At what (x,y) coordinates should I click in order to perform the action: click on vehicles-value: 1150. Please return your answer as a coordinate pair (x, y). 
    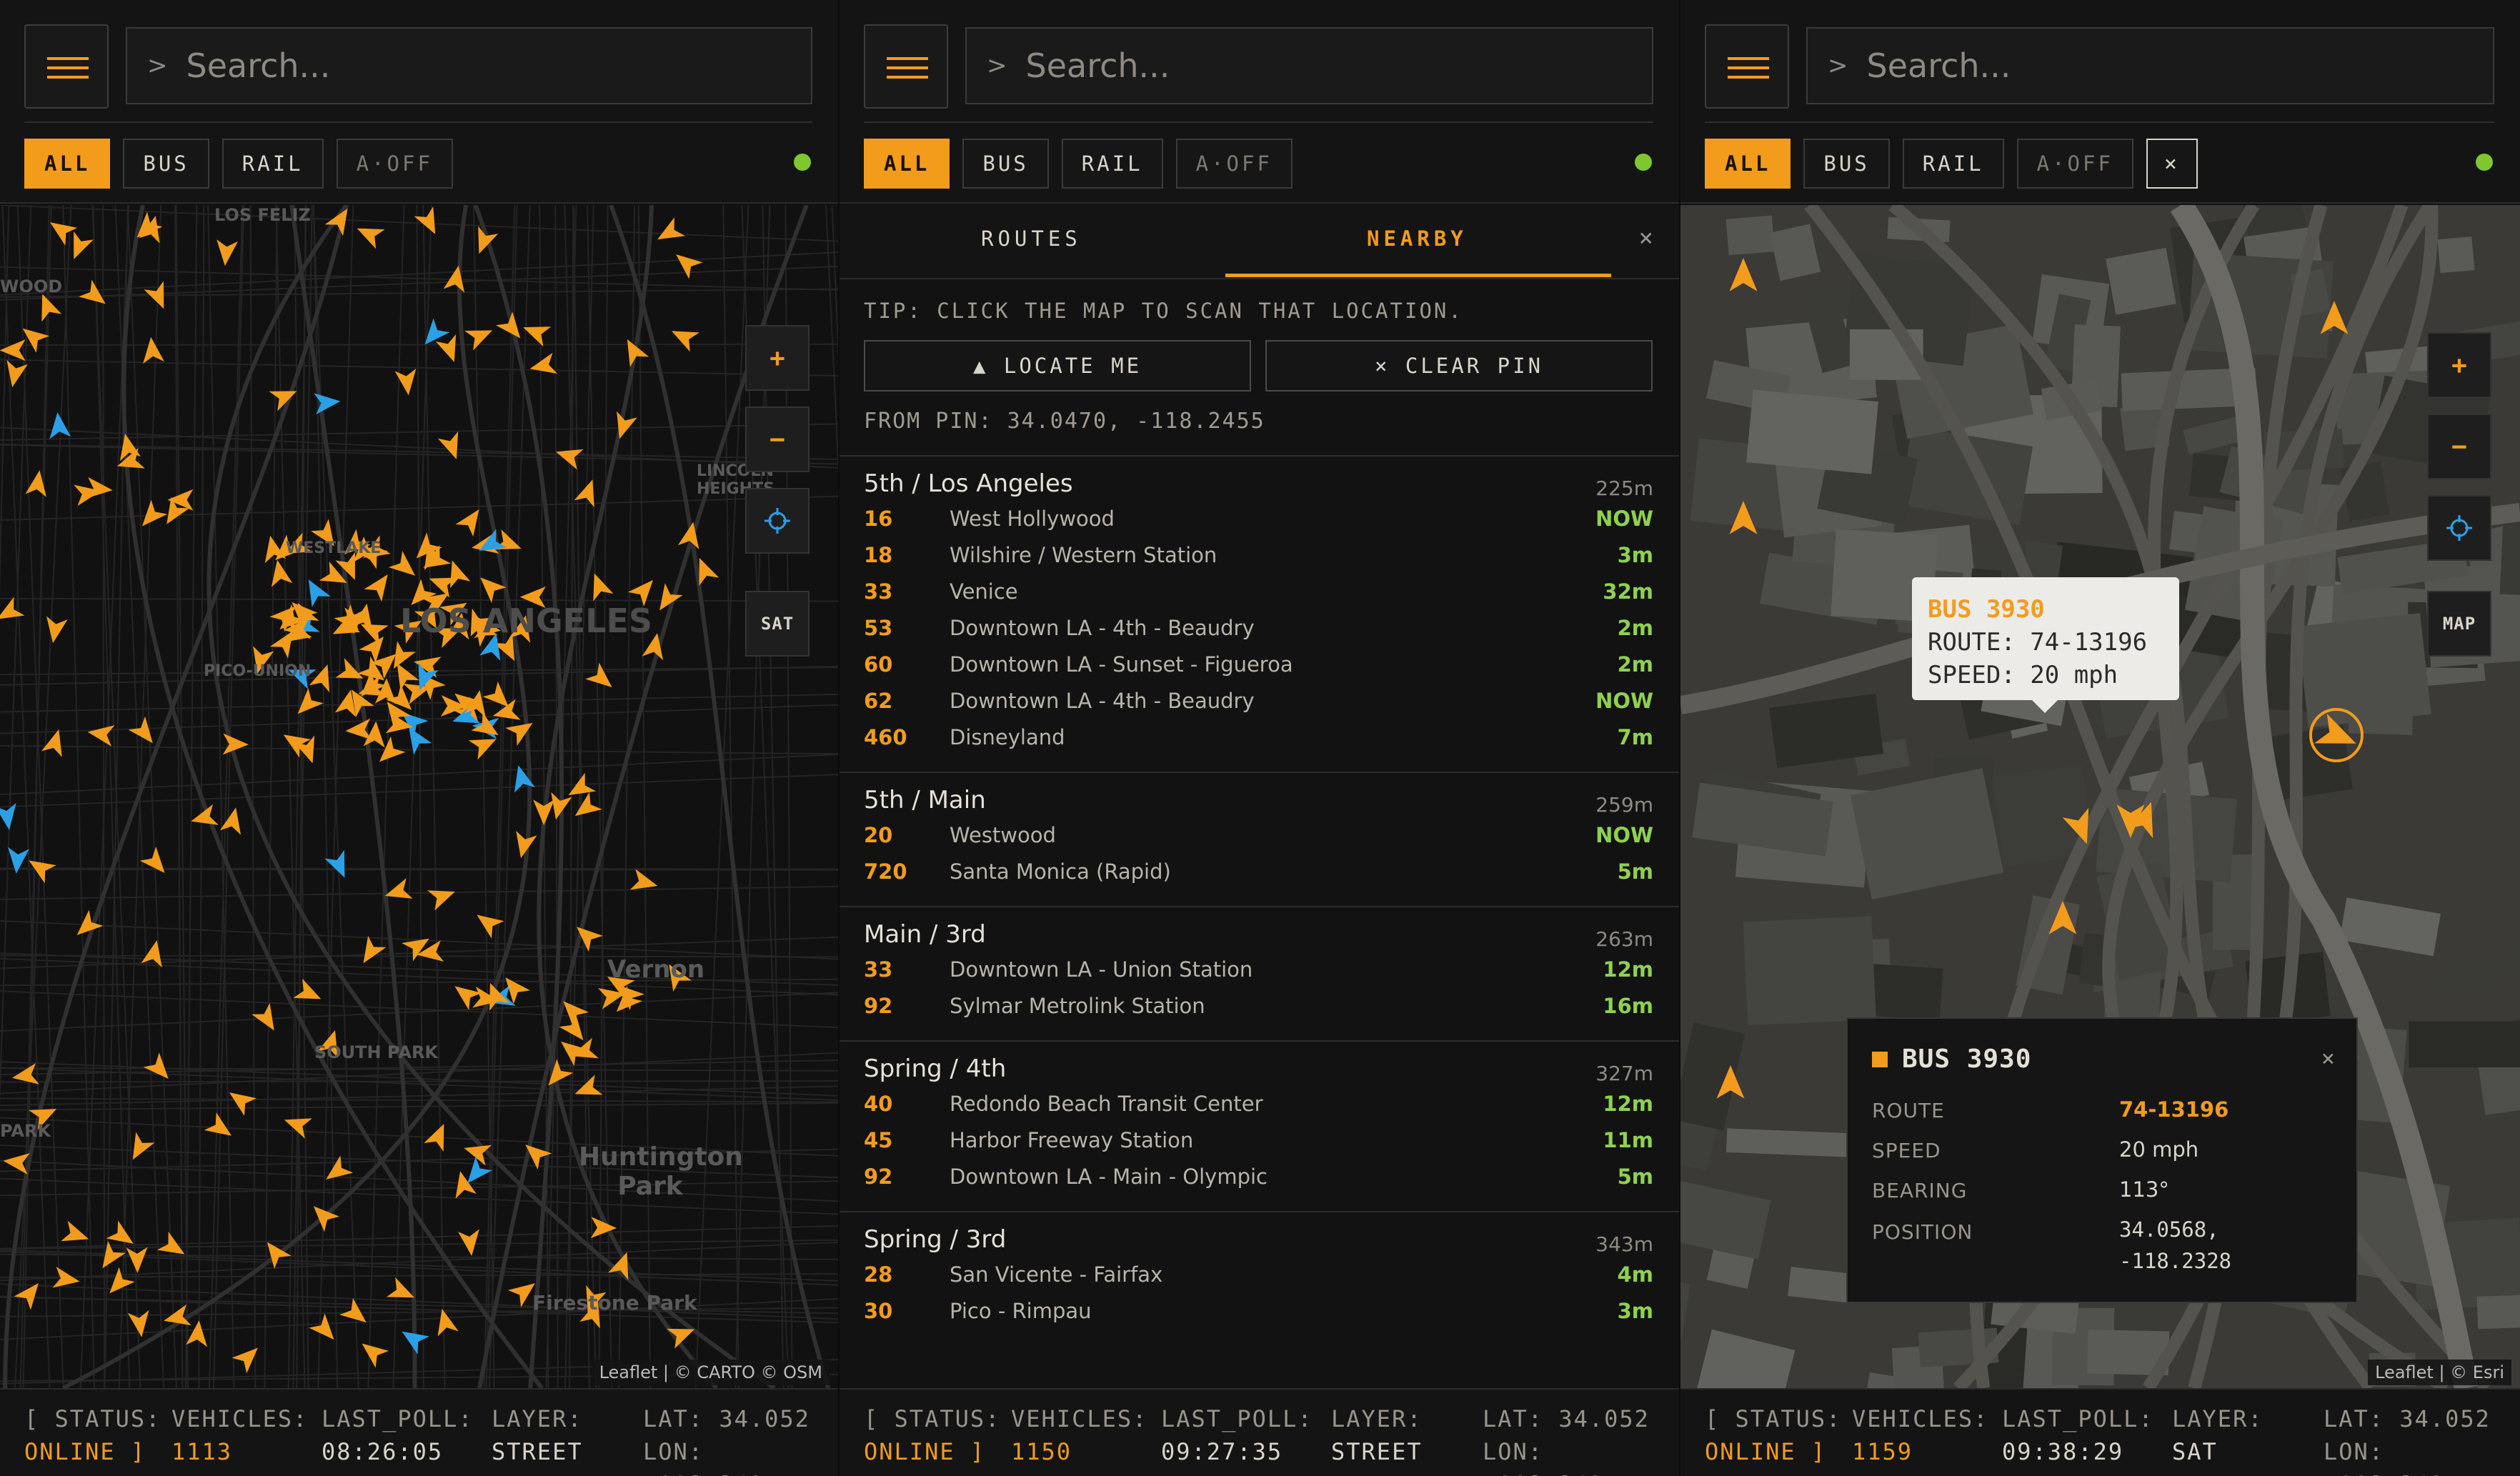
    Looking at the image, I should click on (1041, 1452).